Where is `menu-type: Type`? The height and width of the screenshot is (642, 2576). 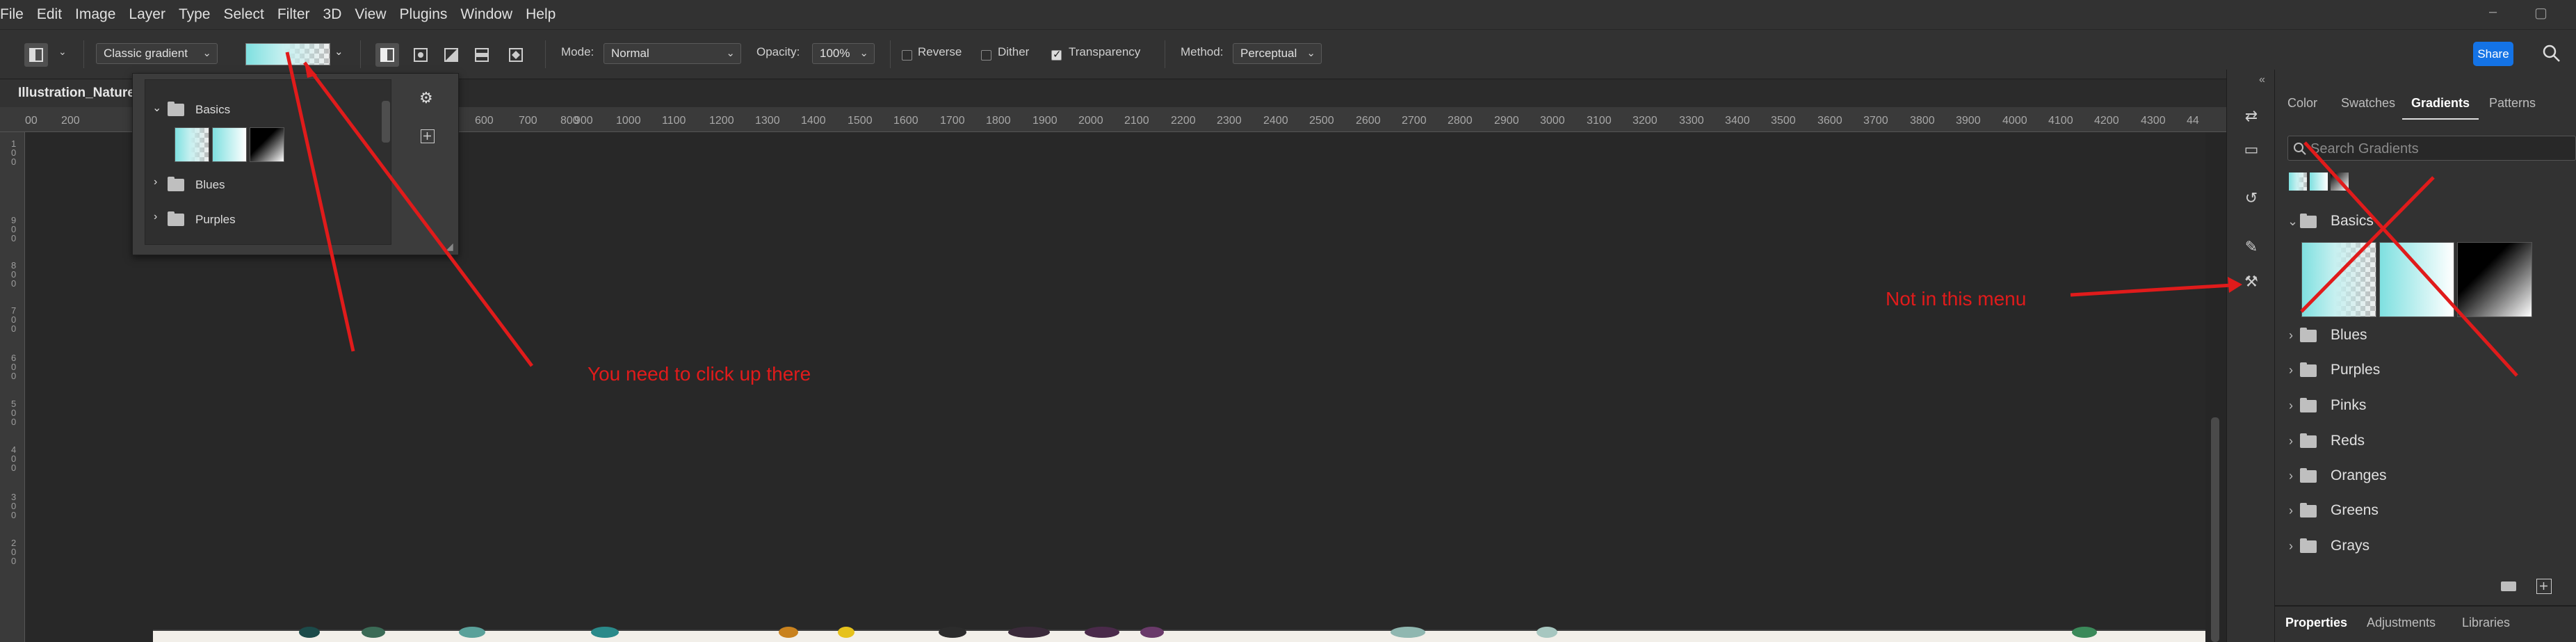
menu-type: Type is located at coordinates (195, 14).